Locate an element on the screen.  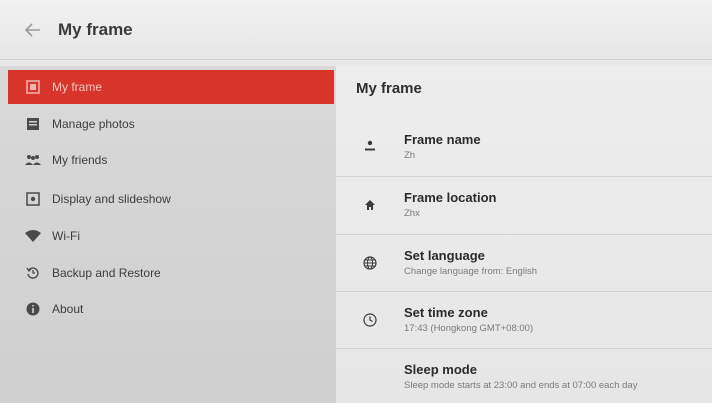
wifi-icon is located at coordinates (33, 236).